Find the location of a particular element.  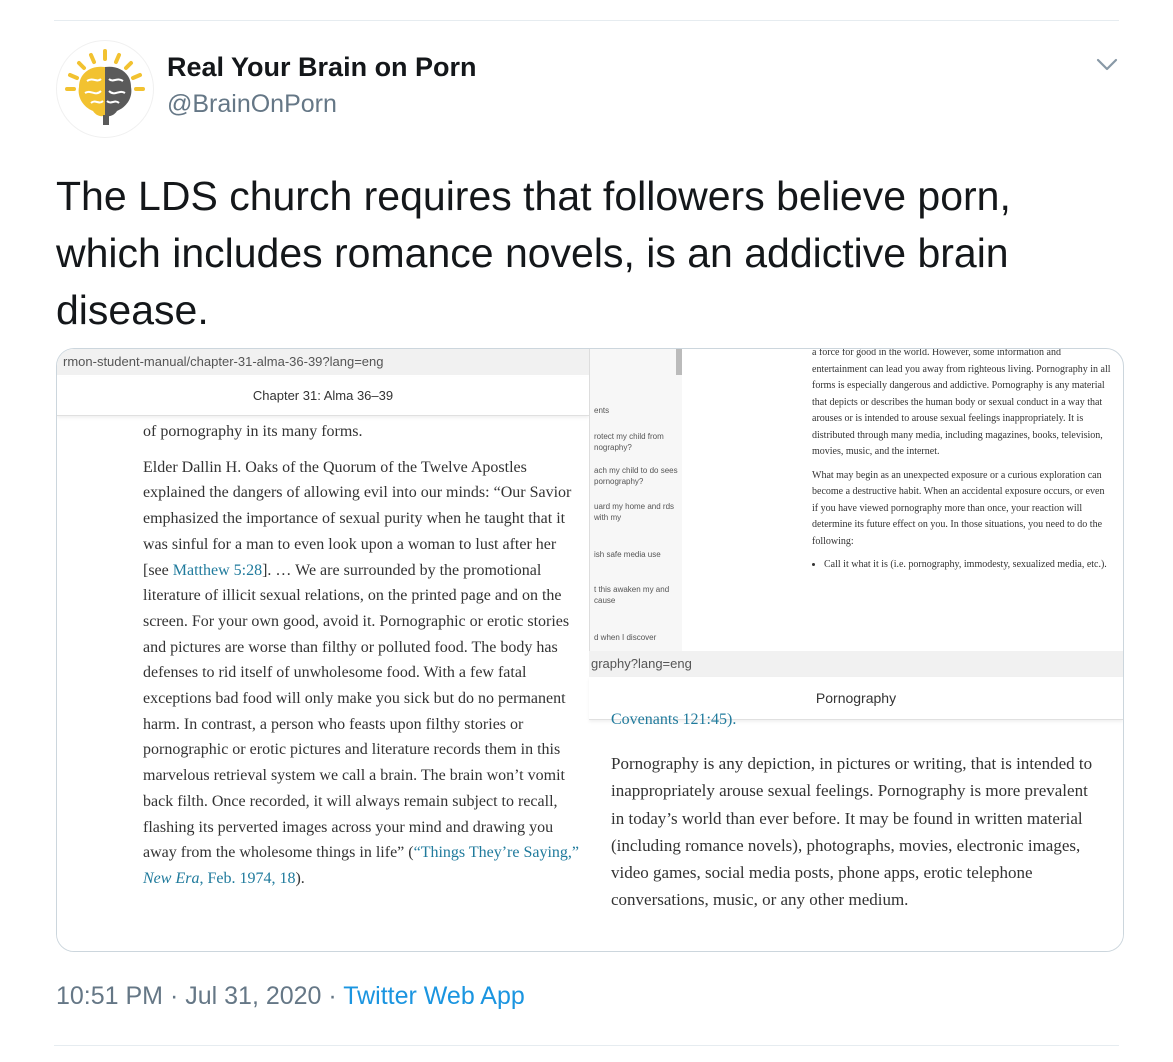

sidebar-item: d when I discover is located at coordinates (637, 637).